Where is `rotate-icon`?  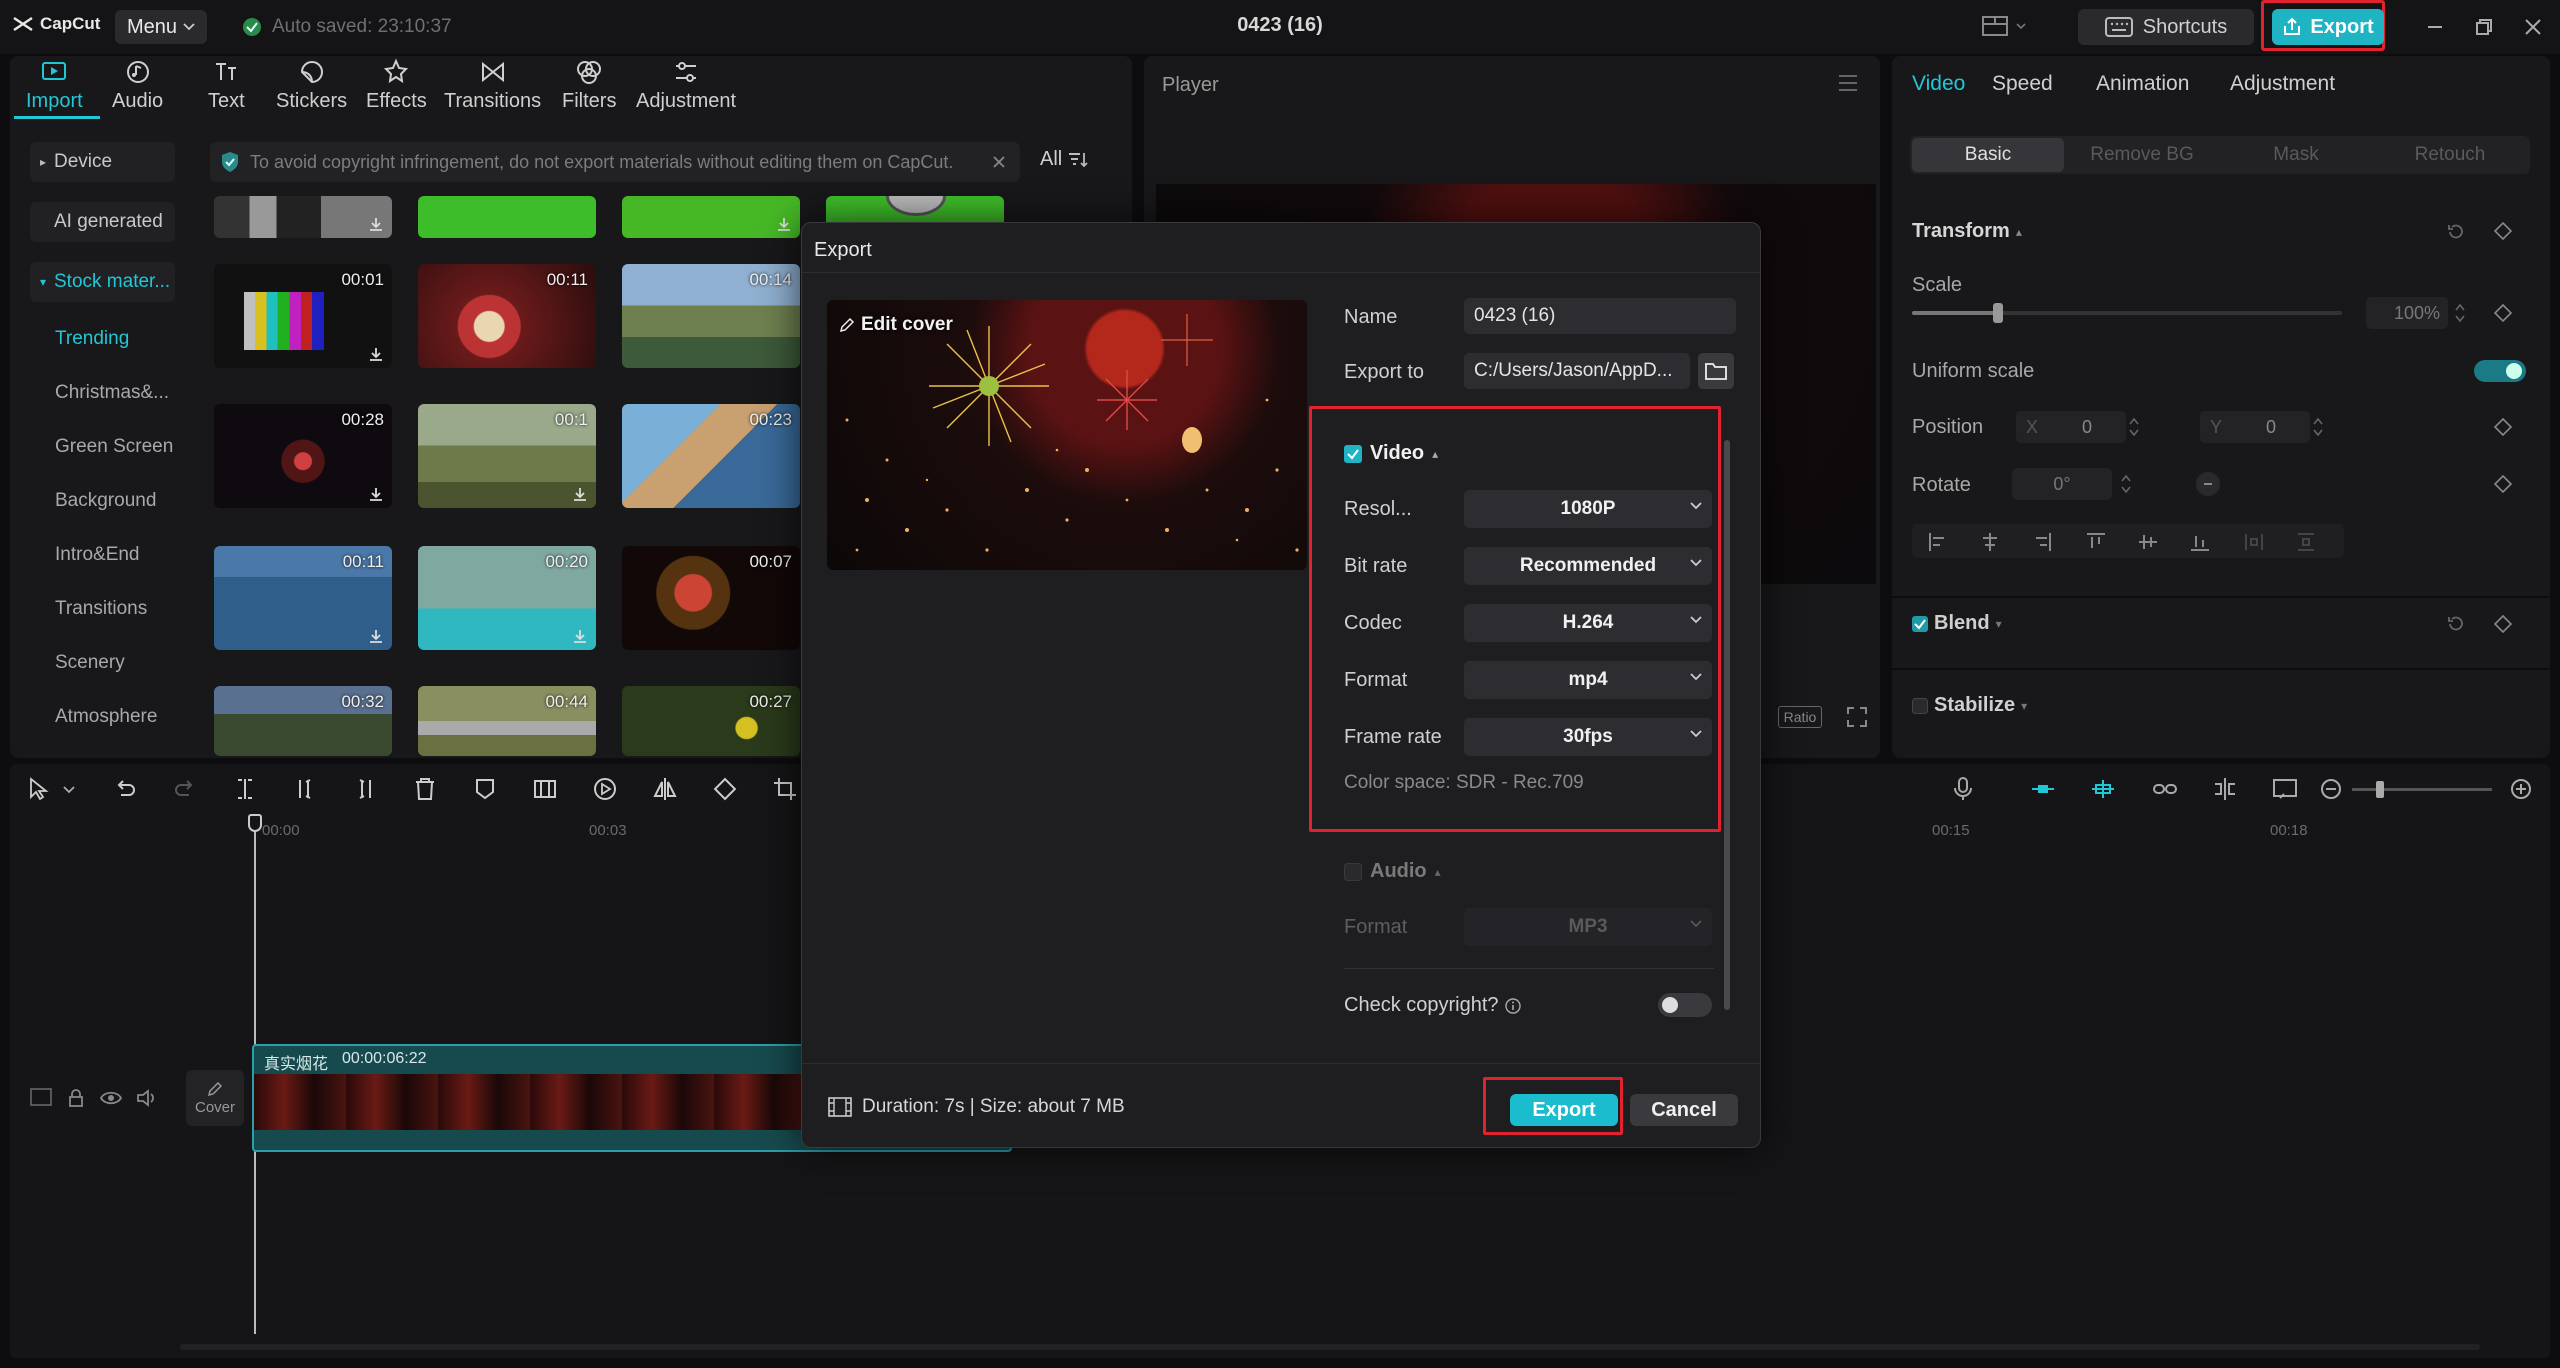
rotate-icon is located at coordinates (725, 789).